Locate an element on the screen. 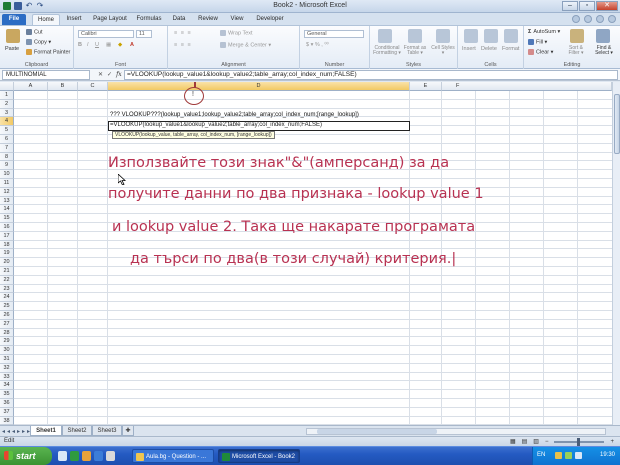 This screenshot has height=465, width=620. minimize-ribbon-icon is located at coordinates (588, 19).